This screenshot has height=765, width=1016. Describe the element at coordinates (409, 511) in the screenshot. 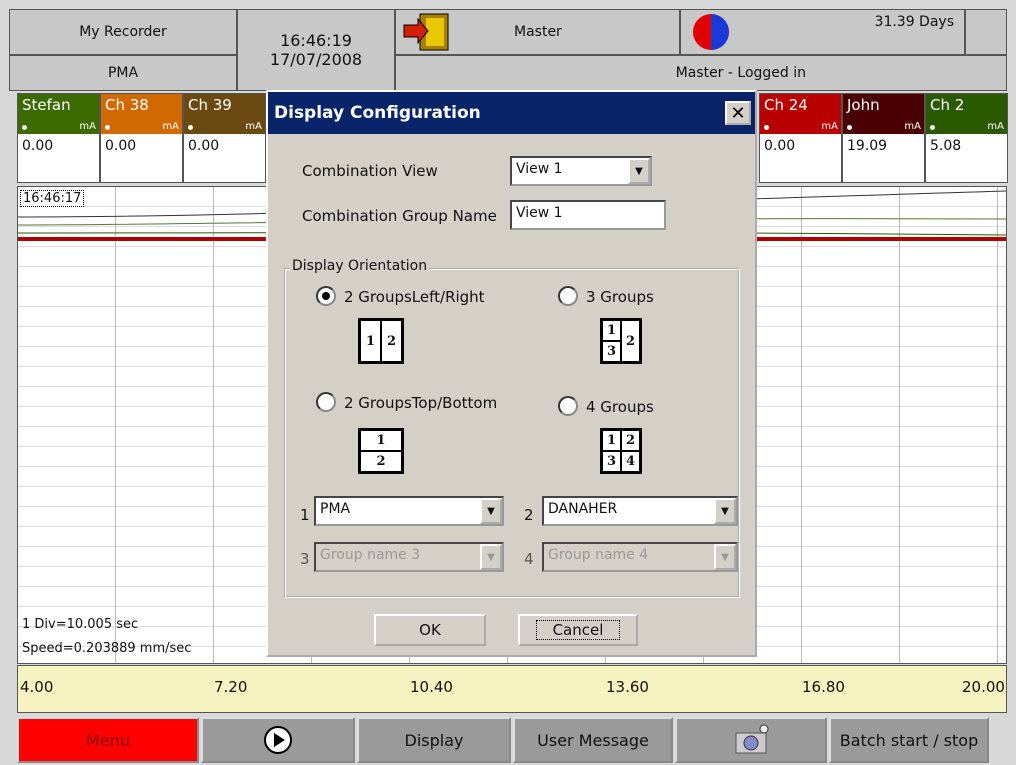

I see `group-1-select: PMA ▼` at that location.